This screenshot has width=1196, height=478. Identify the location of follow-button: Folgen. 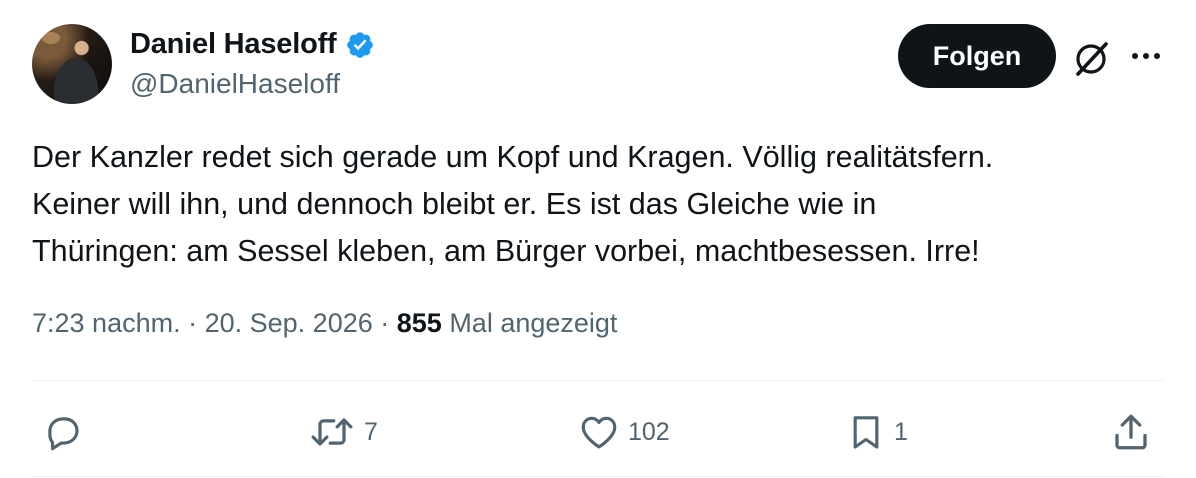
(977, 56).